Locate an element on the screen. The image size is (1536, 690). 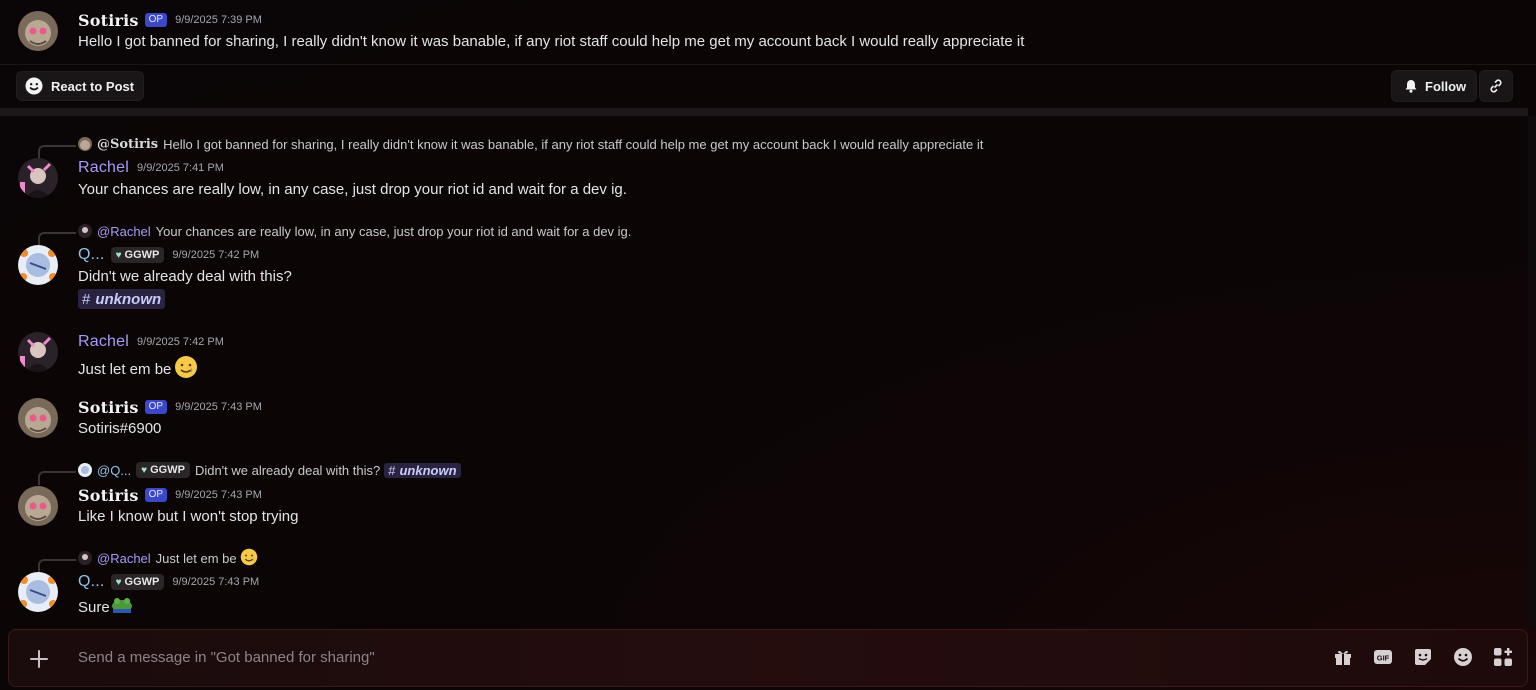
apps-icon is located at coordinates (1503, 657).